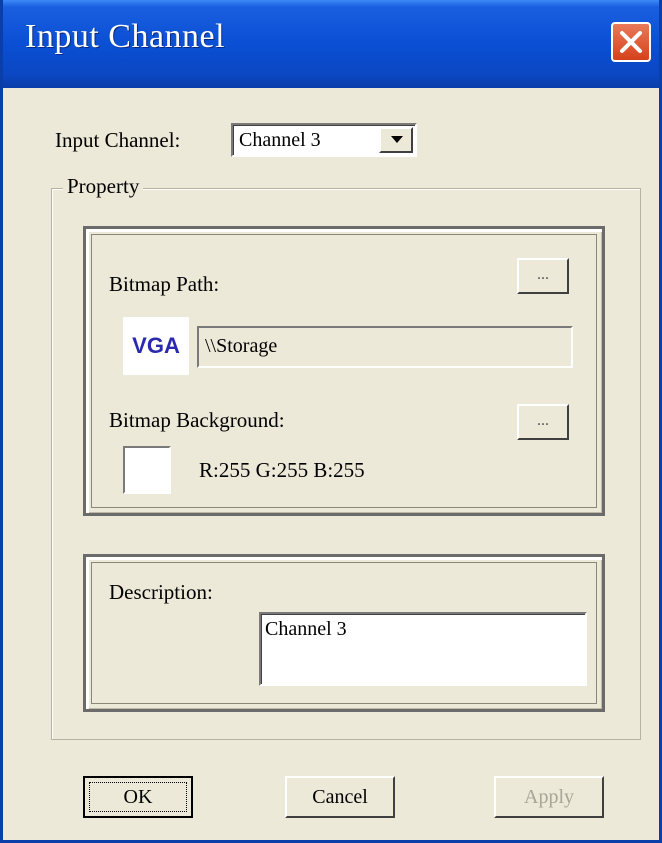 The width and height of the screenshot is (662, 843). I want to click on apply-button-label: Apply, so click(549, 797).